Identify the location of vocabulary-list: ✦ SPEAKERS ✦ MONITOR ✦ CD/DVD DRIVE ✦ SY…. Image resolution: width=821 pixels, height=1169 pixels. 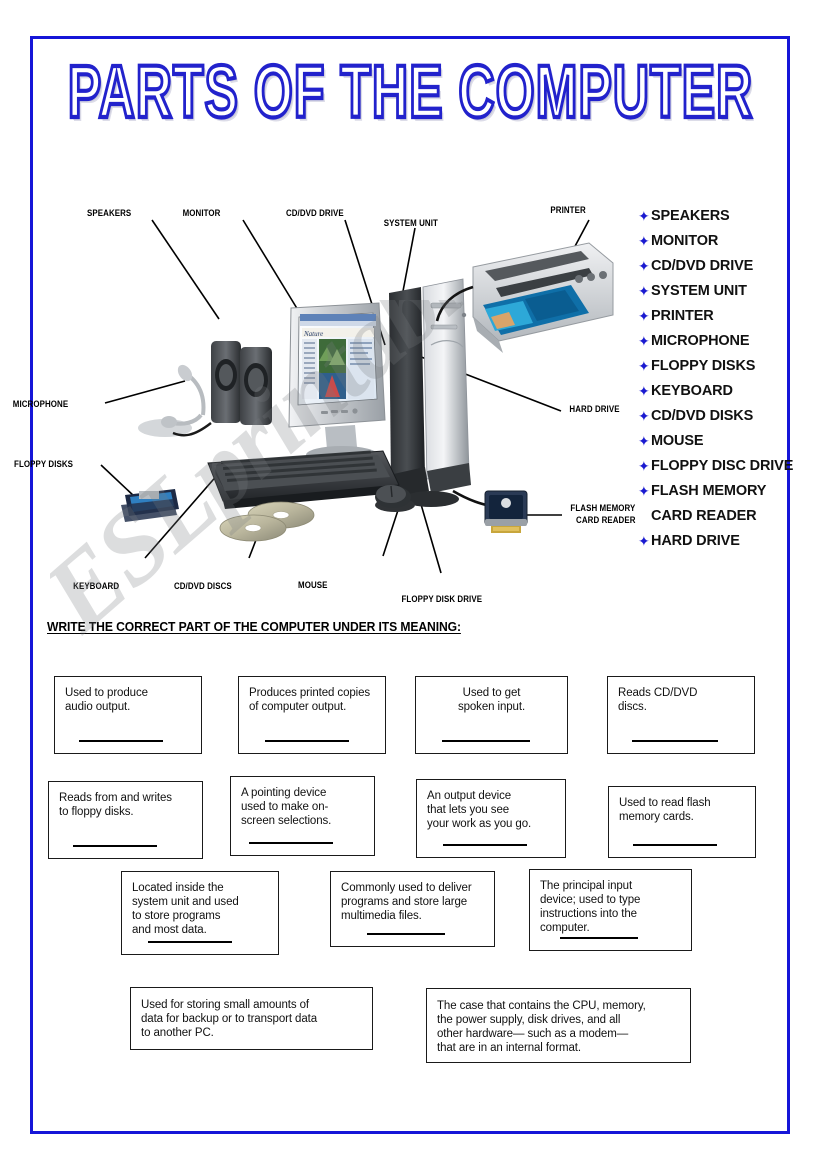
(719, 380).